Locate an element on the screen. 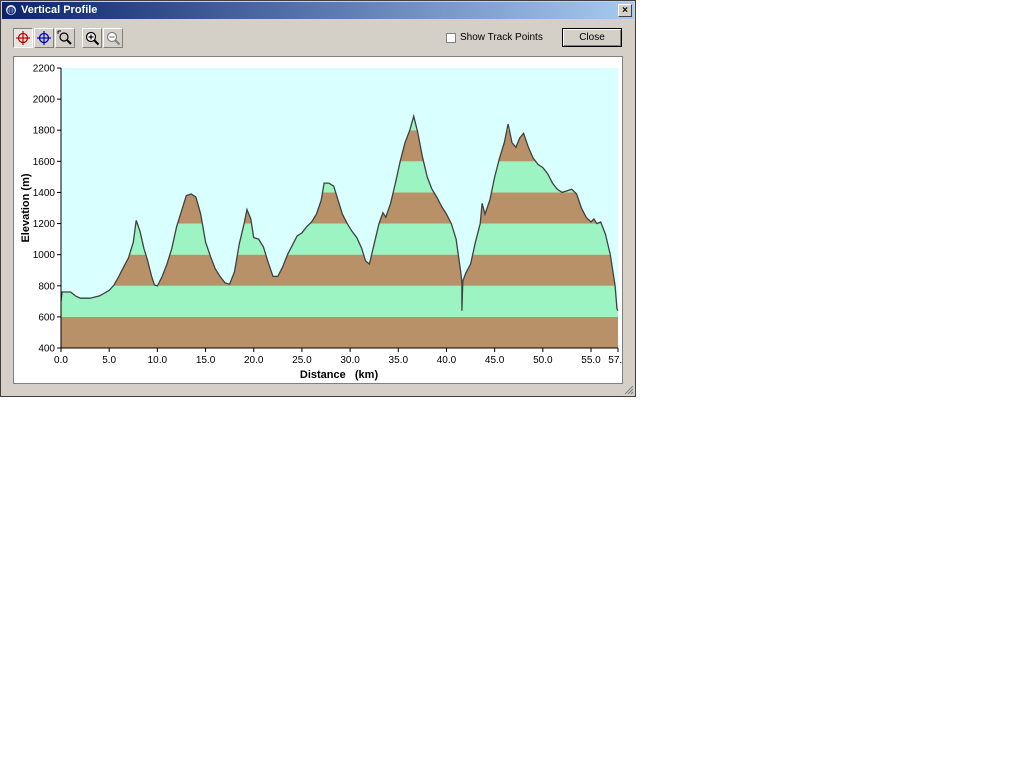 The width and height of the screenshot is (1024, 768). x-tick-label: 45.0 is located at coordinates (495, 360).